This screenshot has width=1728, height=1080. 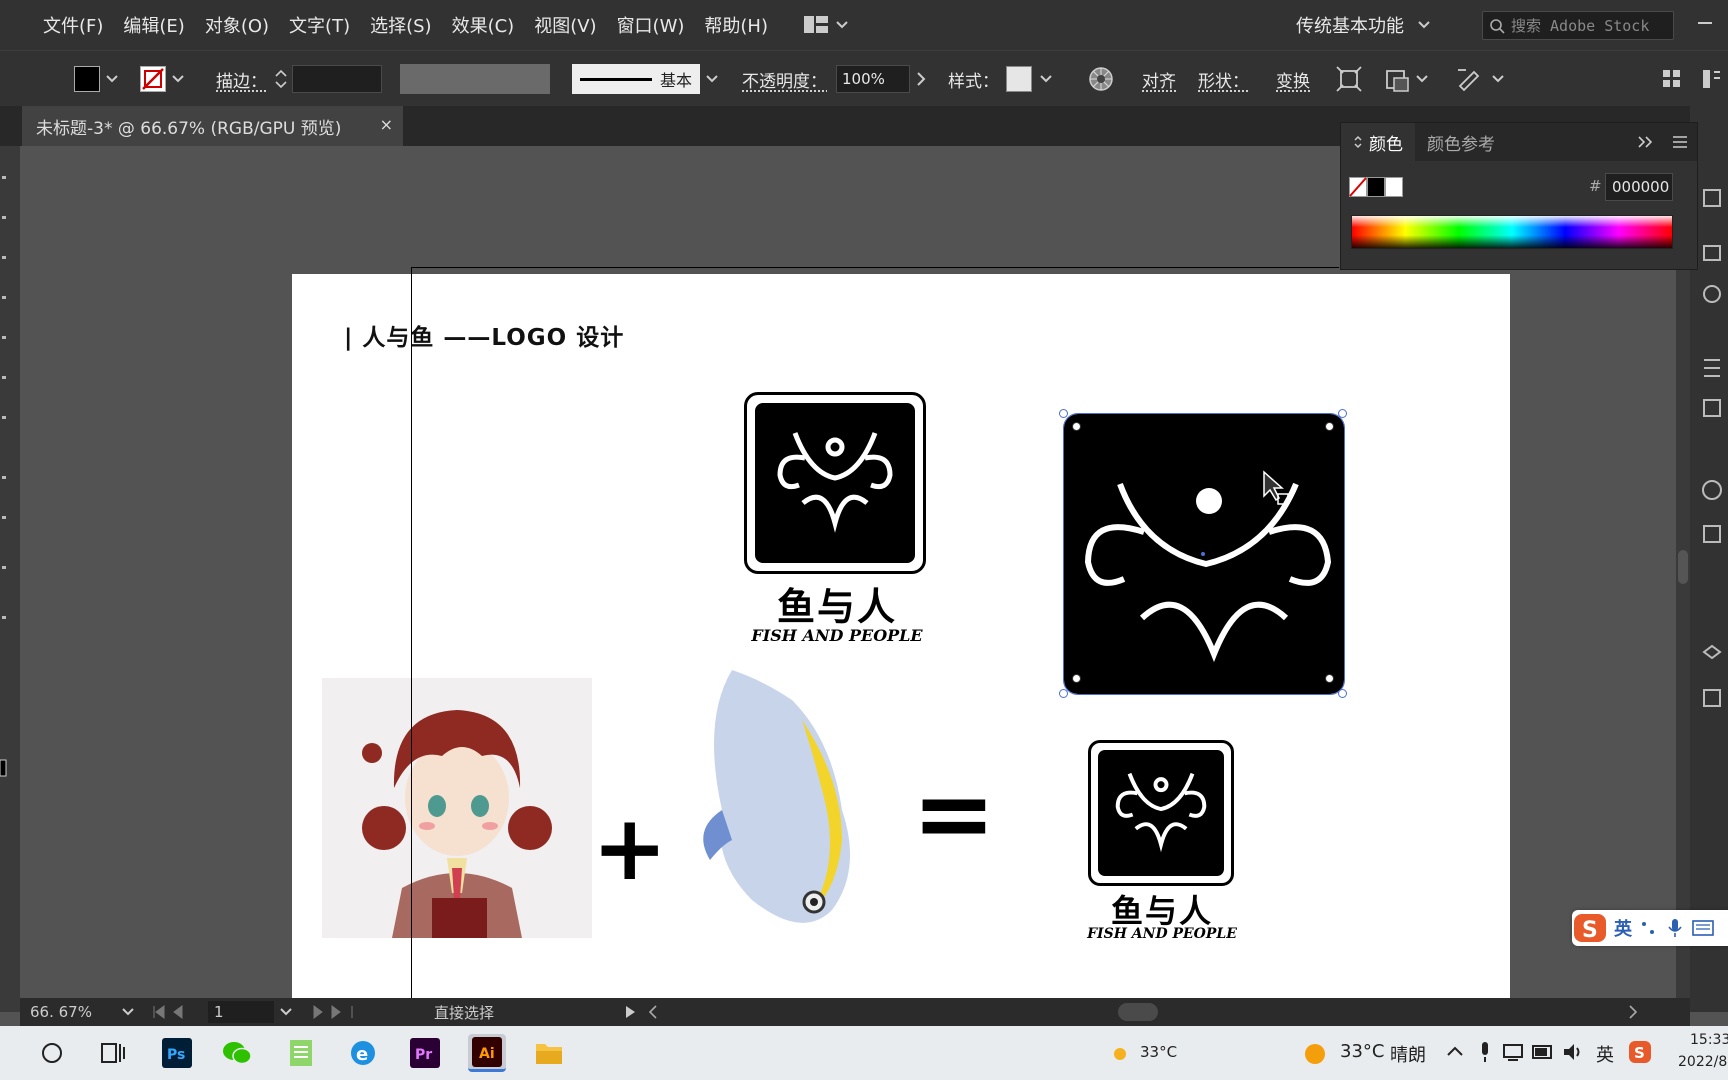 I want to click on opacity-control: 100%, so click(x=881, y=79).